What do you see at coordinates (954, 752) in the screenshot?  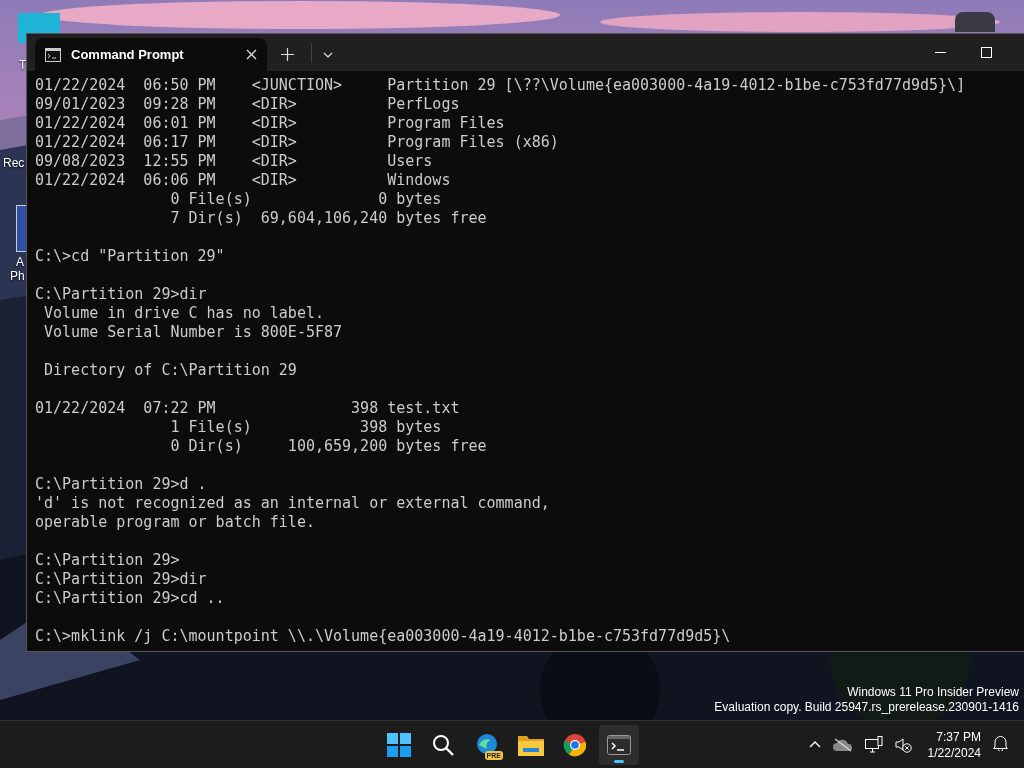 I see `clock-date: 1/22/2024` at bounding box center [954, 752].